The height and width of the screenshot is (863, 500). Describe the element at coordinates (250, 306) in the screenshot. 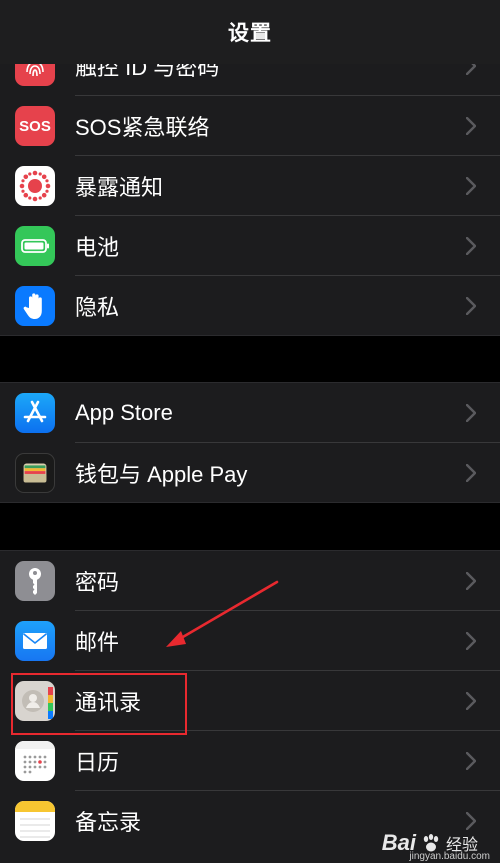

I see `settings-row-privacy: 隐私` at that location.